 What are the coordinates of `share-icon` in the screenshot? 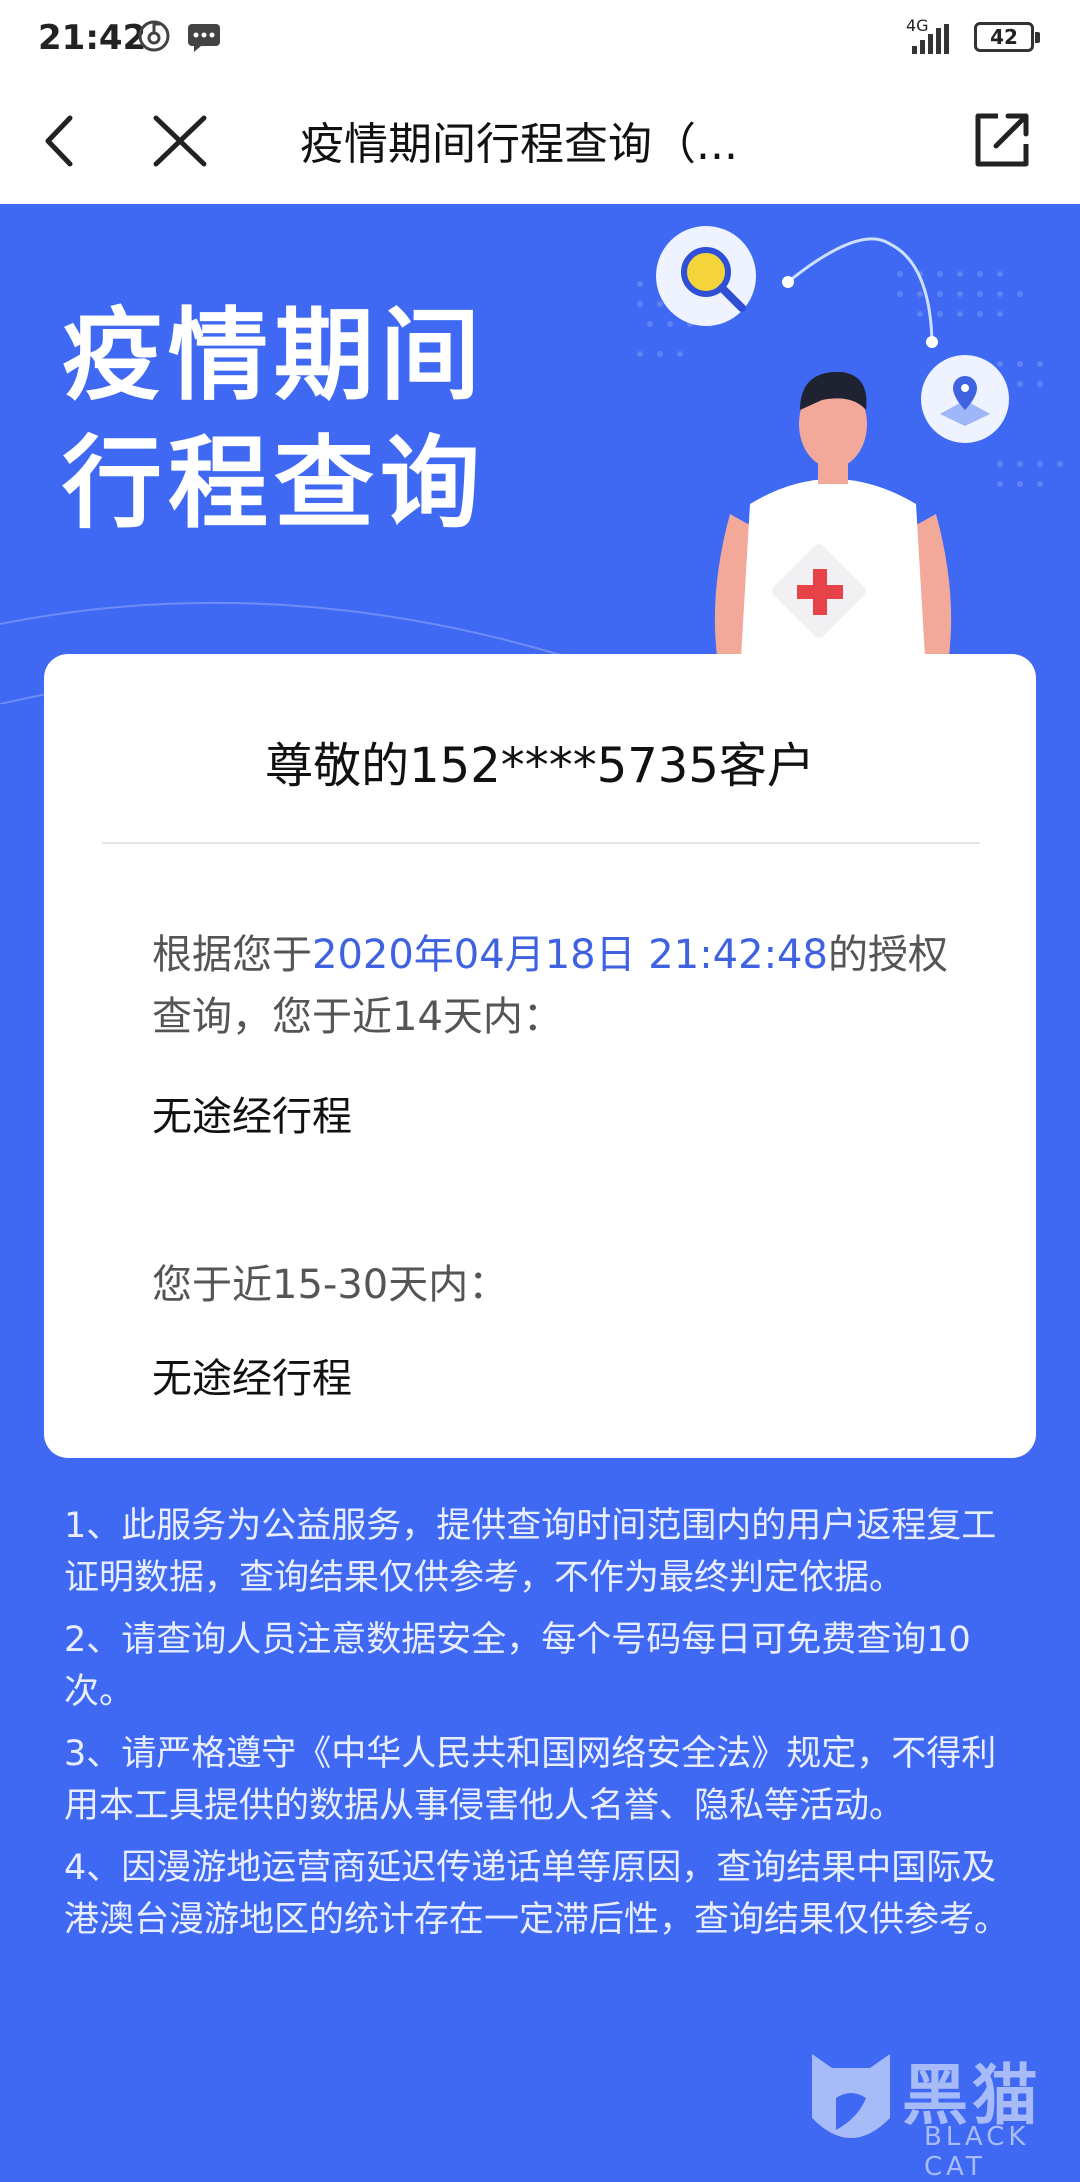 It's located at (1001, 141).